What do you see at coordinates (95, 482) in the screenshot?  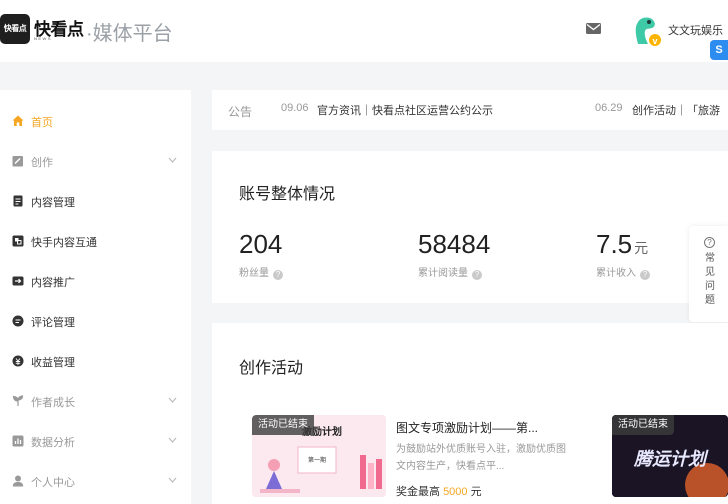 I see `sidebar-item-personal-center: 个人中心` at bounding box center [95, 482].